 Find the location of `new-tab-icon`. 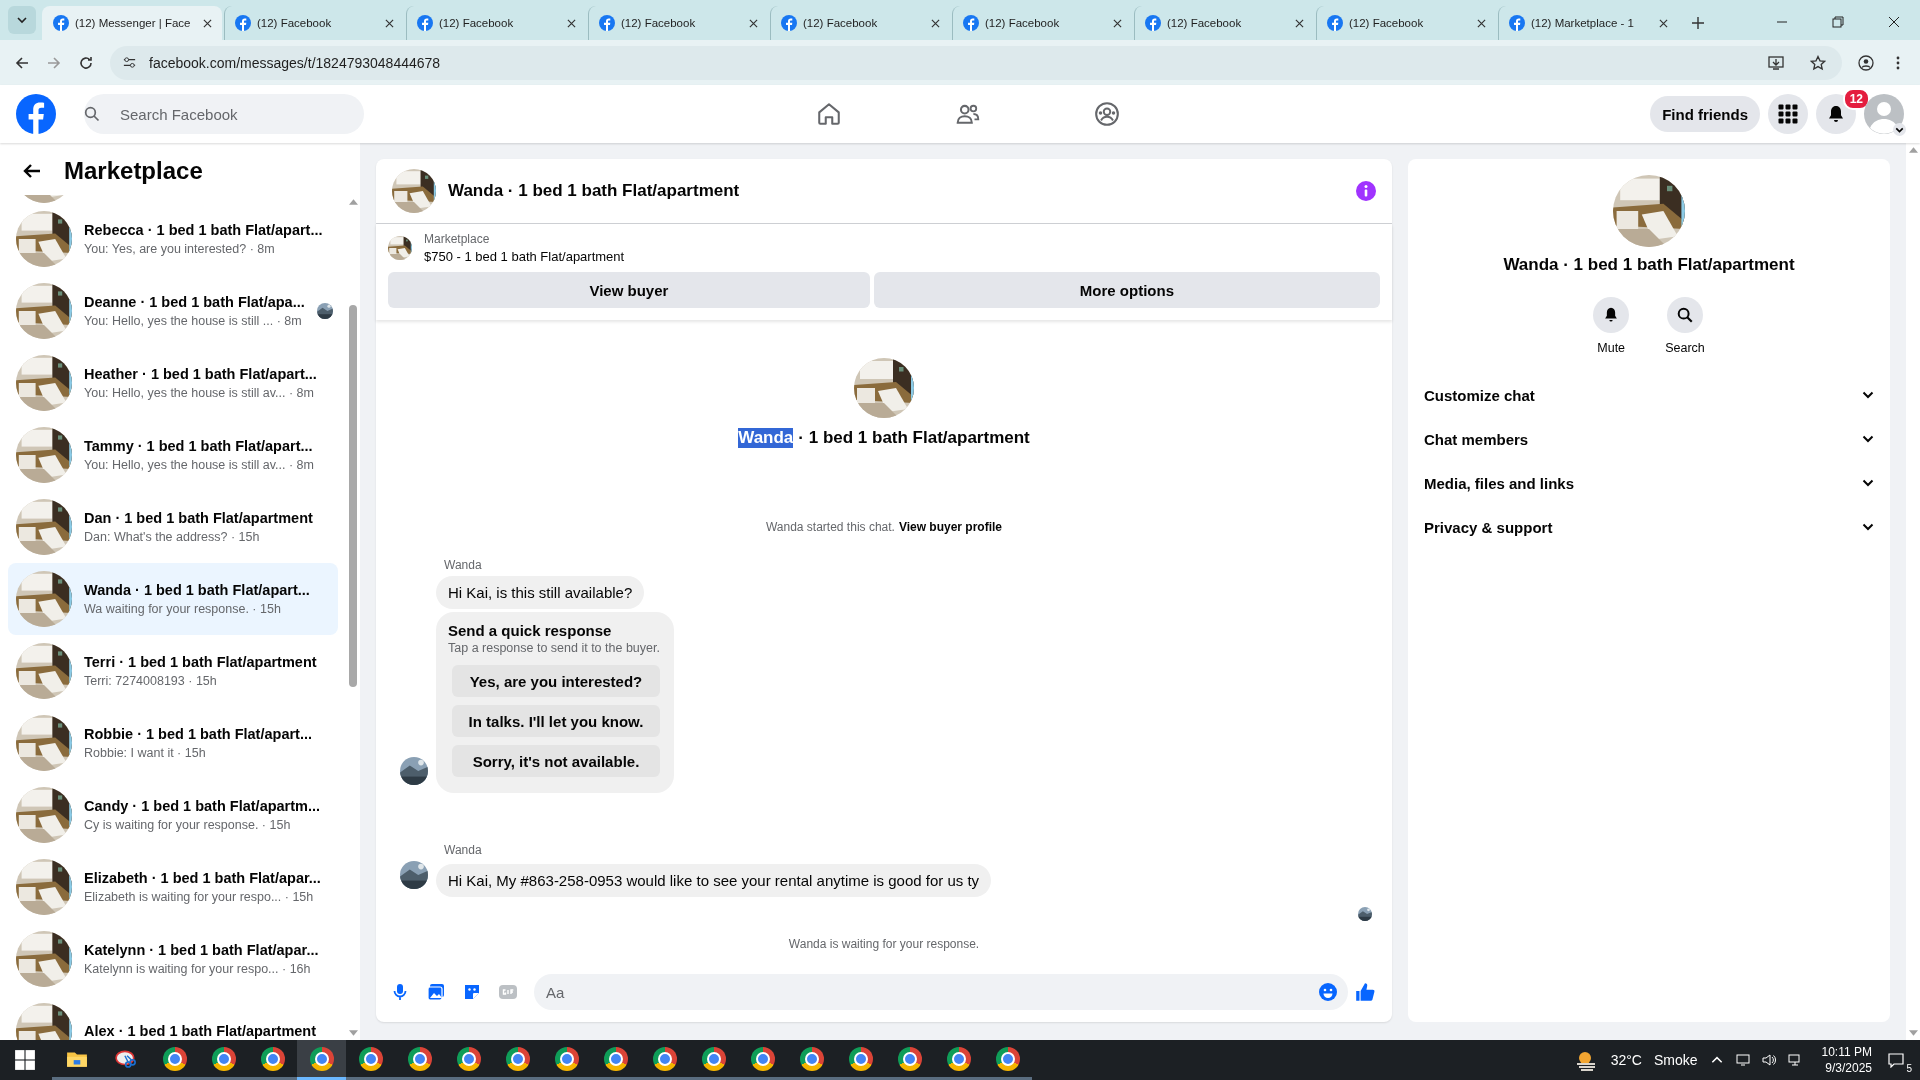

new-tab-icon is located at coordinates (1698, 23).